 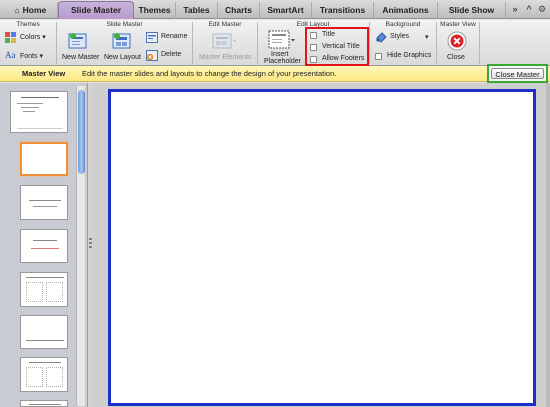 I want to click on tab-tables-label: Tables, so click(x=196, y=10).